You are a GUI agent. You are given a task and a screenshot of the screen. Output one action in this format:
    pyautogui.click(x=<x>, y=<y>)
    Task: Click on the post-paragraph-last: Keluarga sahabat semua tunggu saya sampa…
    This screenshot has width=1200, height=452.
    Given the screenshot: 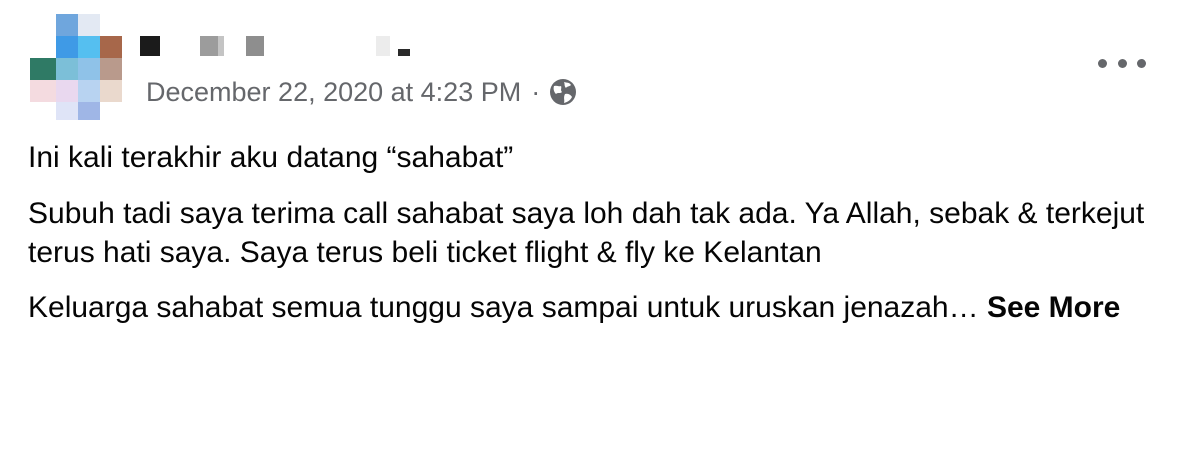 What is the action you would take?
    pyautogui.click(x=608, y=307)
    